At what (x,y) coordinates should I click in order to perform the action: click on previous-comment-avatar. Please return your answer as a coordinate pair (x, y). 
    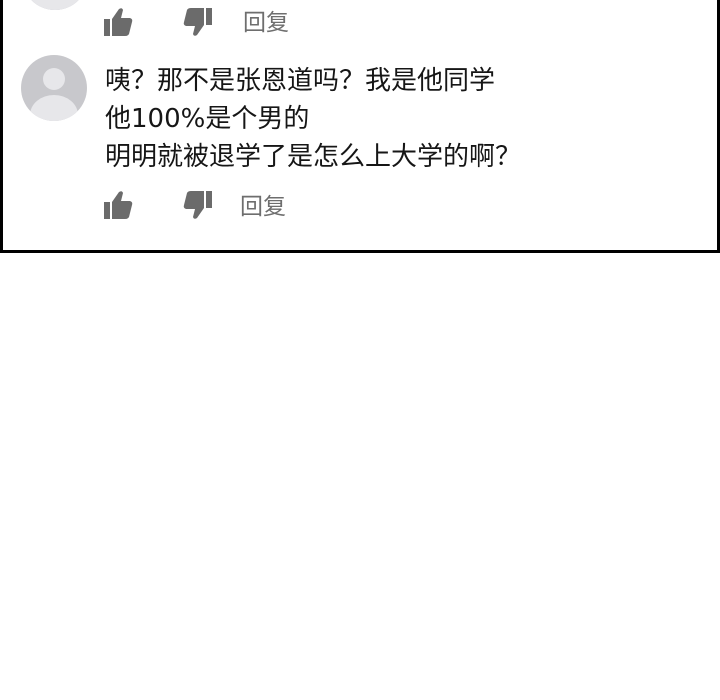
    Looking at the image, I should click on (55, 5).